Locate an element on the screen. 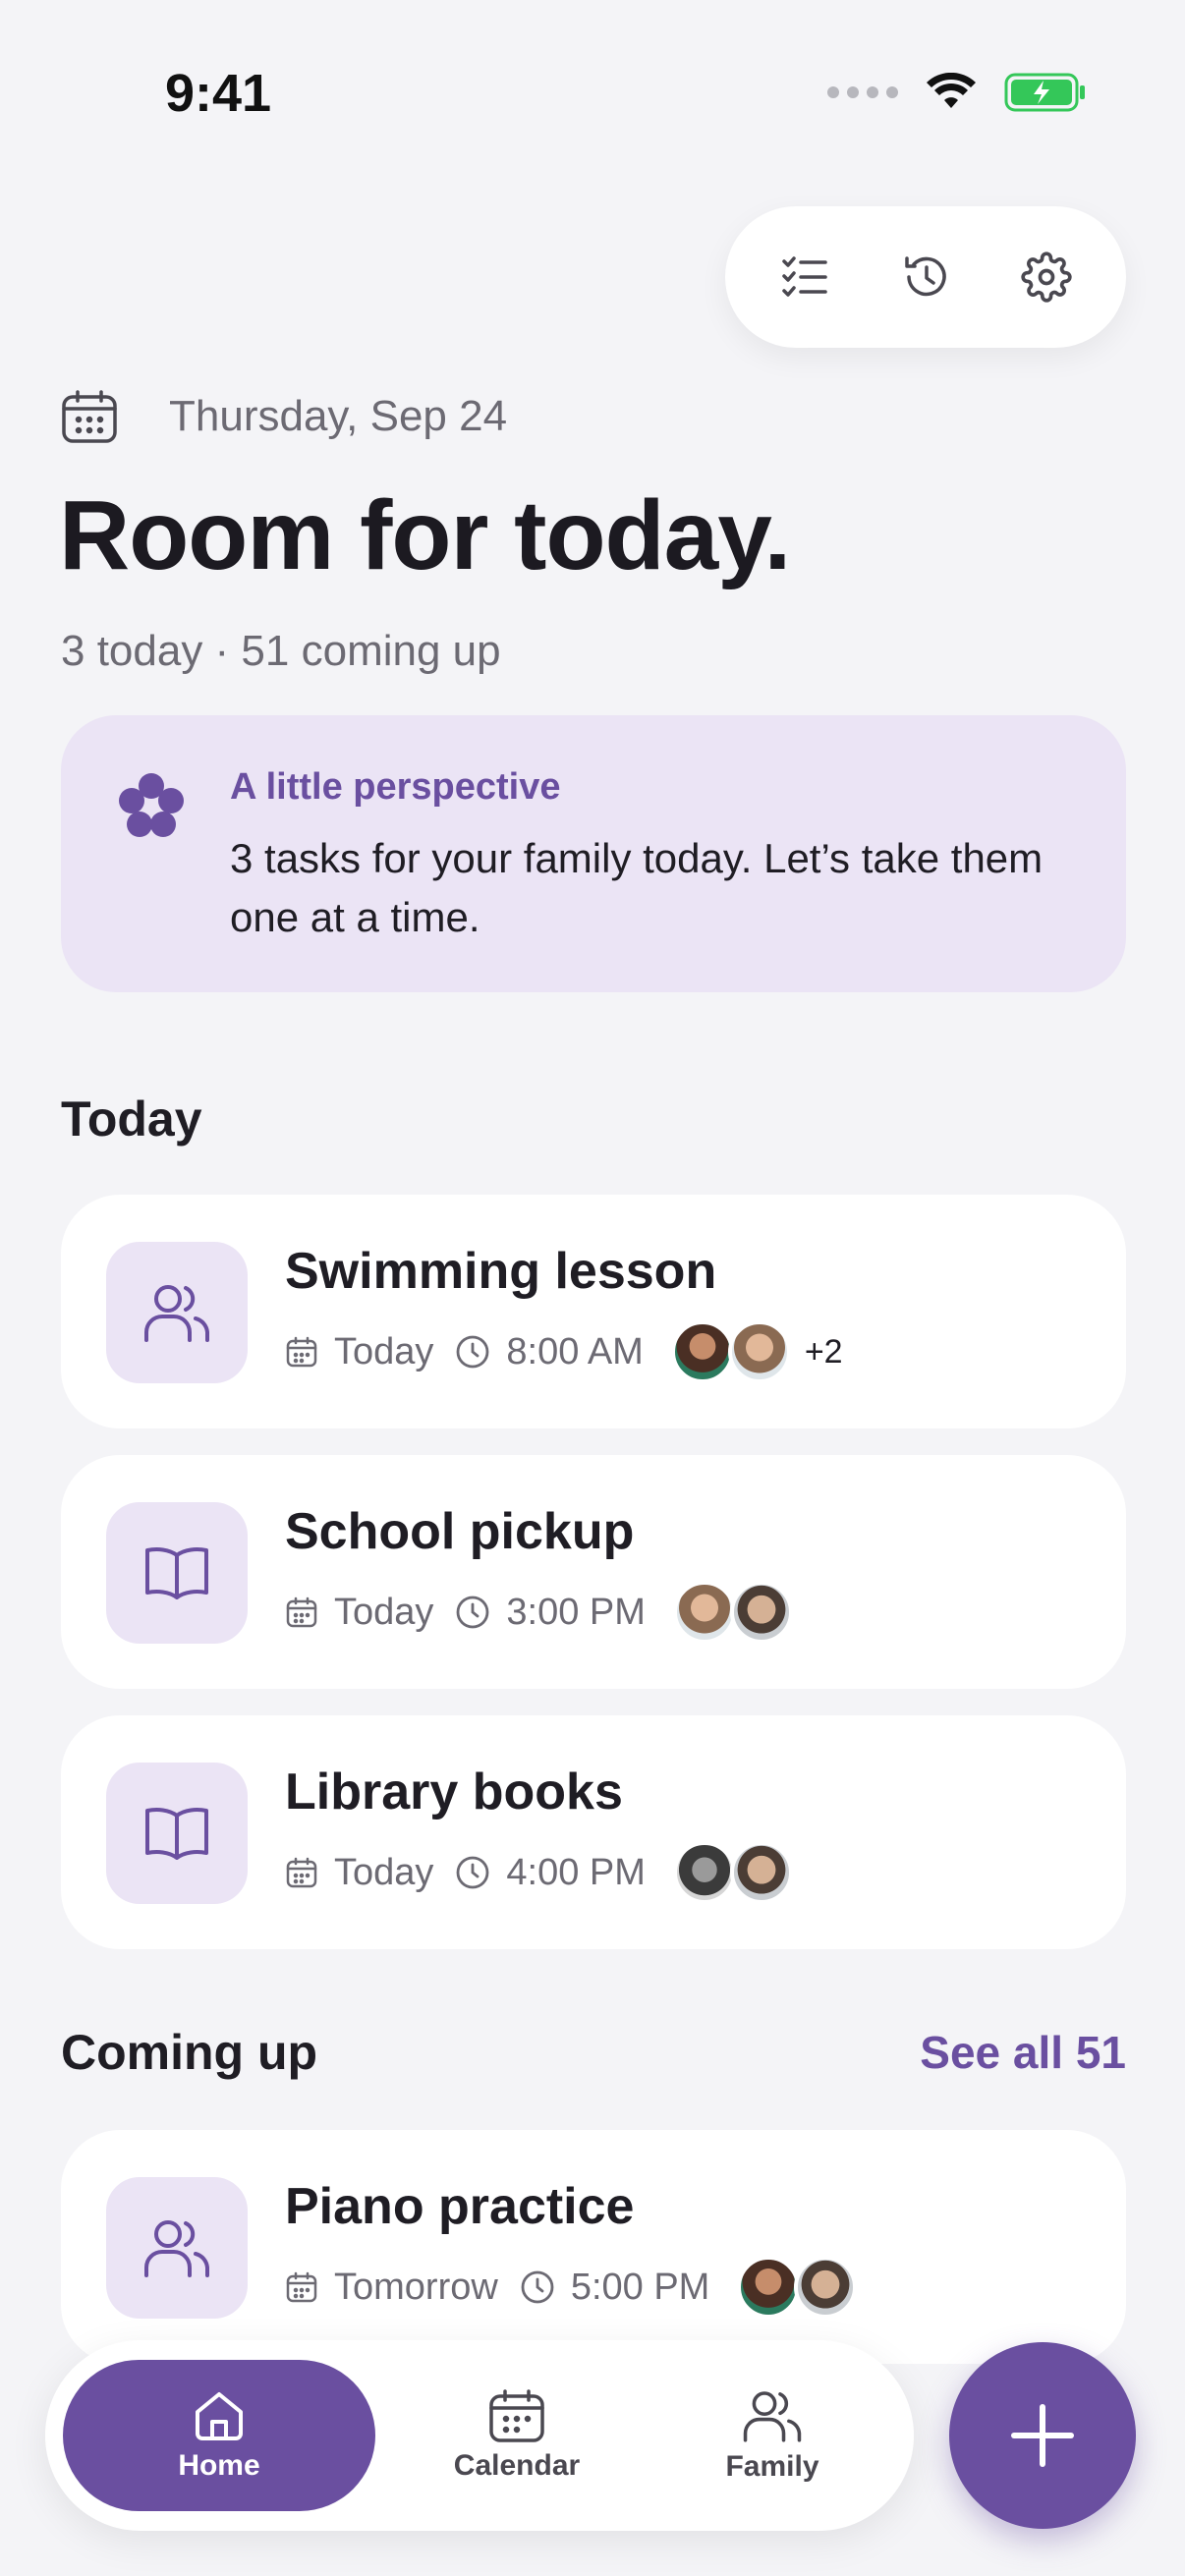 Image resolution: width=1185 pixels, height=2576 pixels. task-summary: 3 today · 51 coming up is located at coordinates (281, 651).